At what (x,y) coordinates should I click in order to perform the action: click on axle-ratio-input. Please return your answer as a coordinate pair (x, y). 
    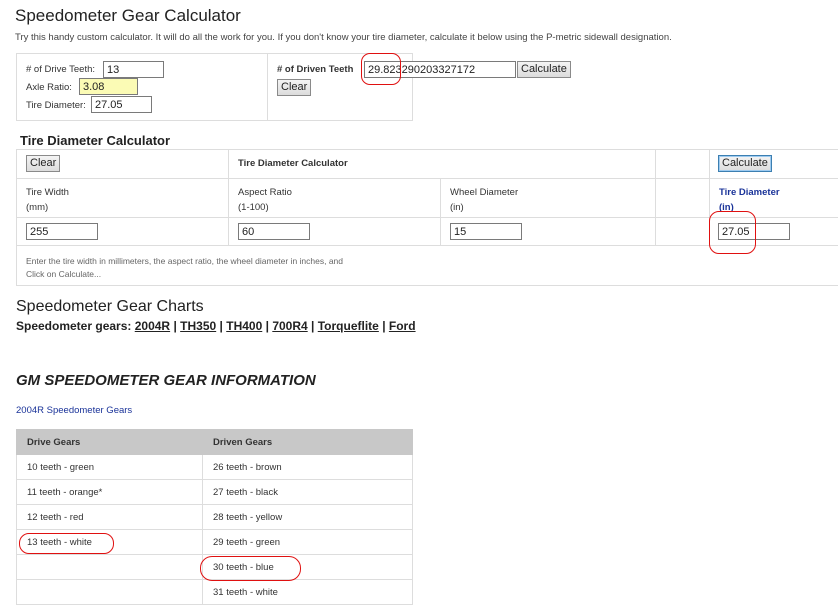
    Looking at the image, I should click on (108, 86).